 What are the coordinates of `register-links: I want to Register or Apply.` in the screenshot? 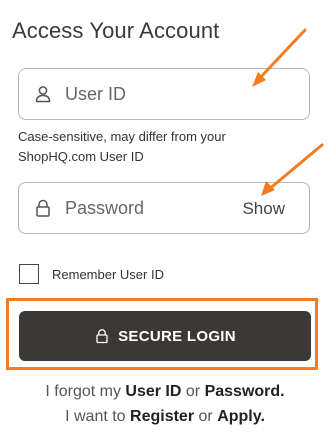 It's located at (165, 417).